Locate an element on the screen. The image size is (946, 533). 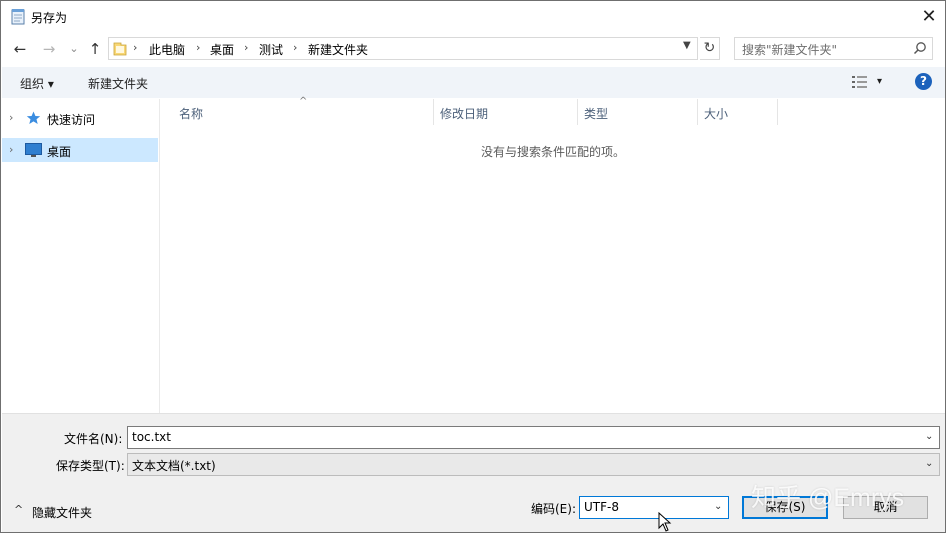
filetype-select: 文本文档(*.txt) ⌄ is located at coordinates (533, 464).